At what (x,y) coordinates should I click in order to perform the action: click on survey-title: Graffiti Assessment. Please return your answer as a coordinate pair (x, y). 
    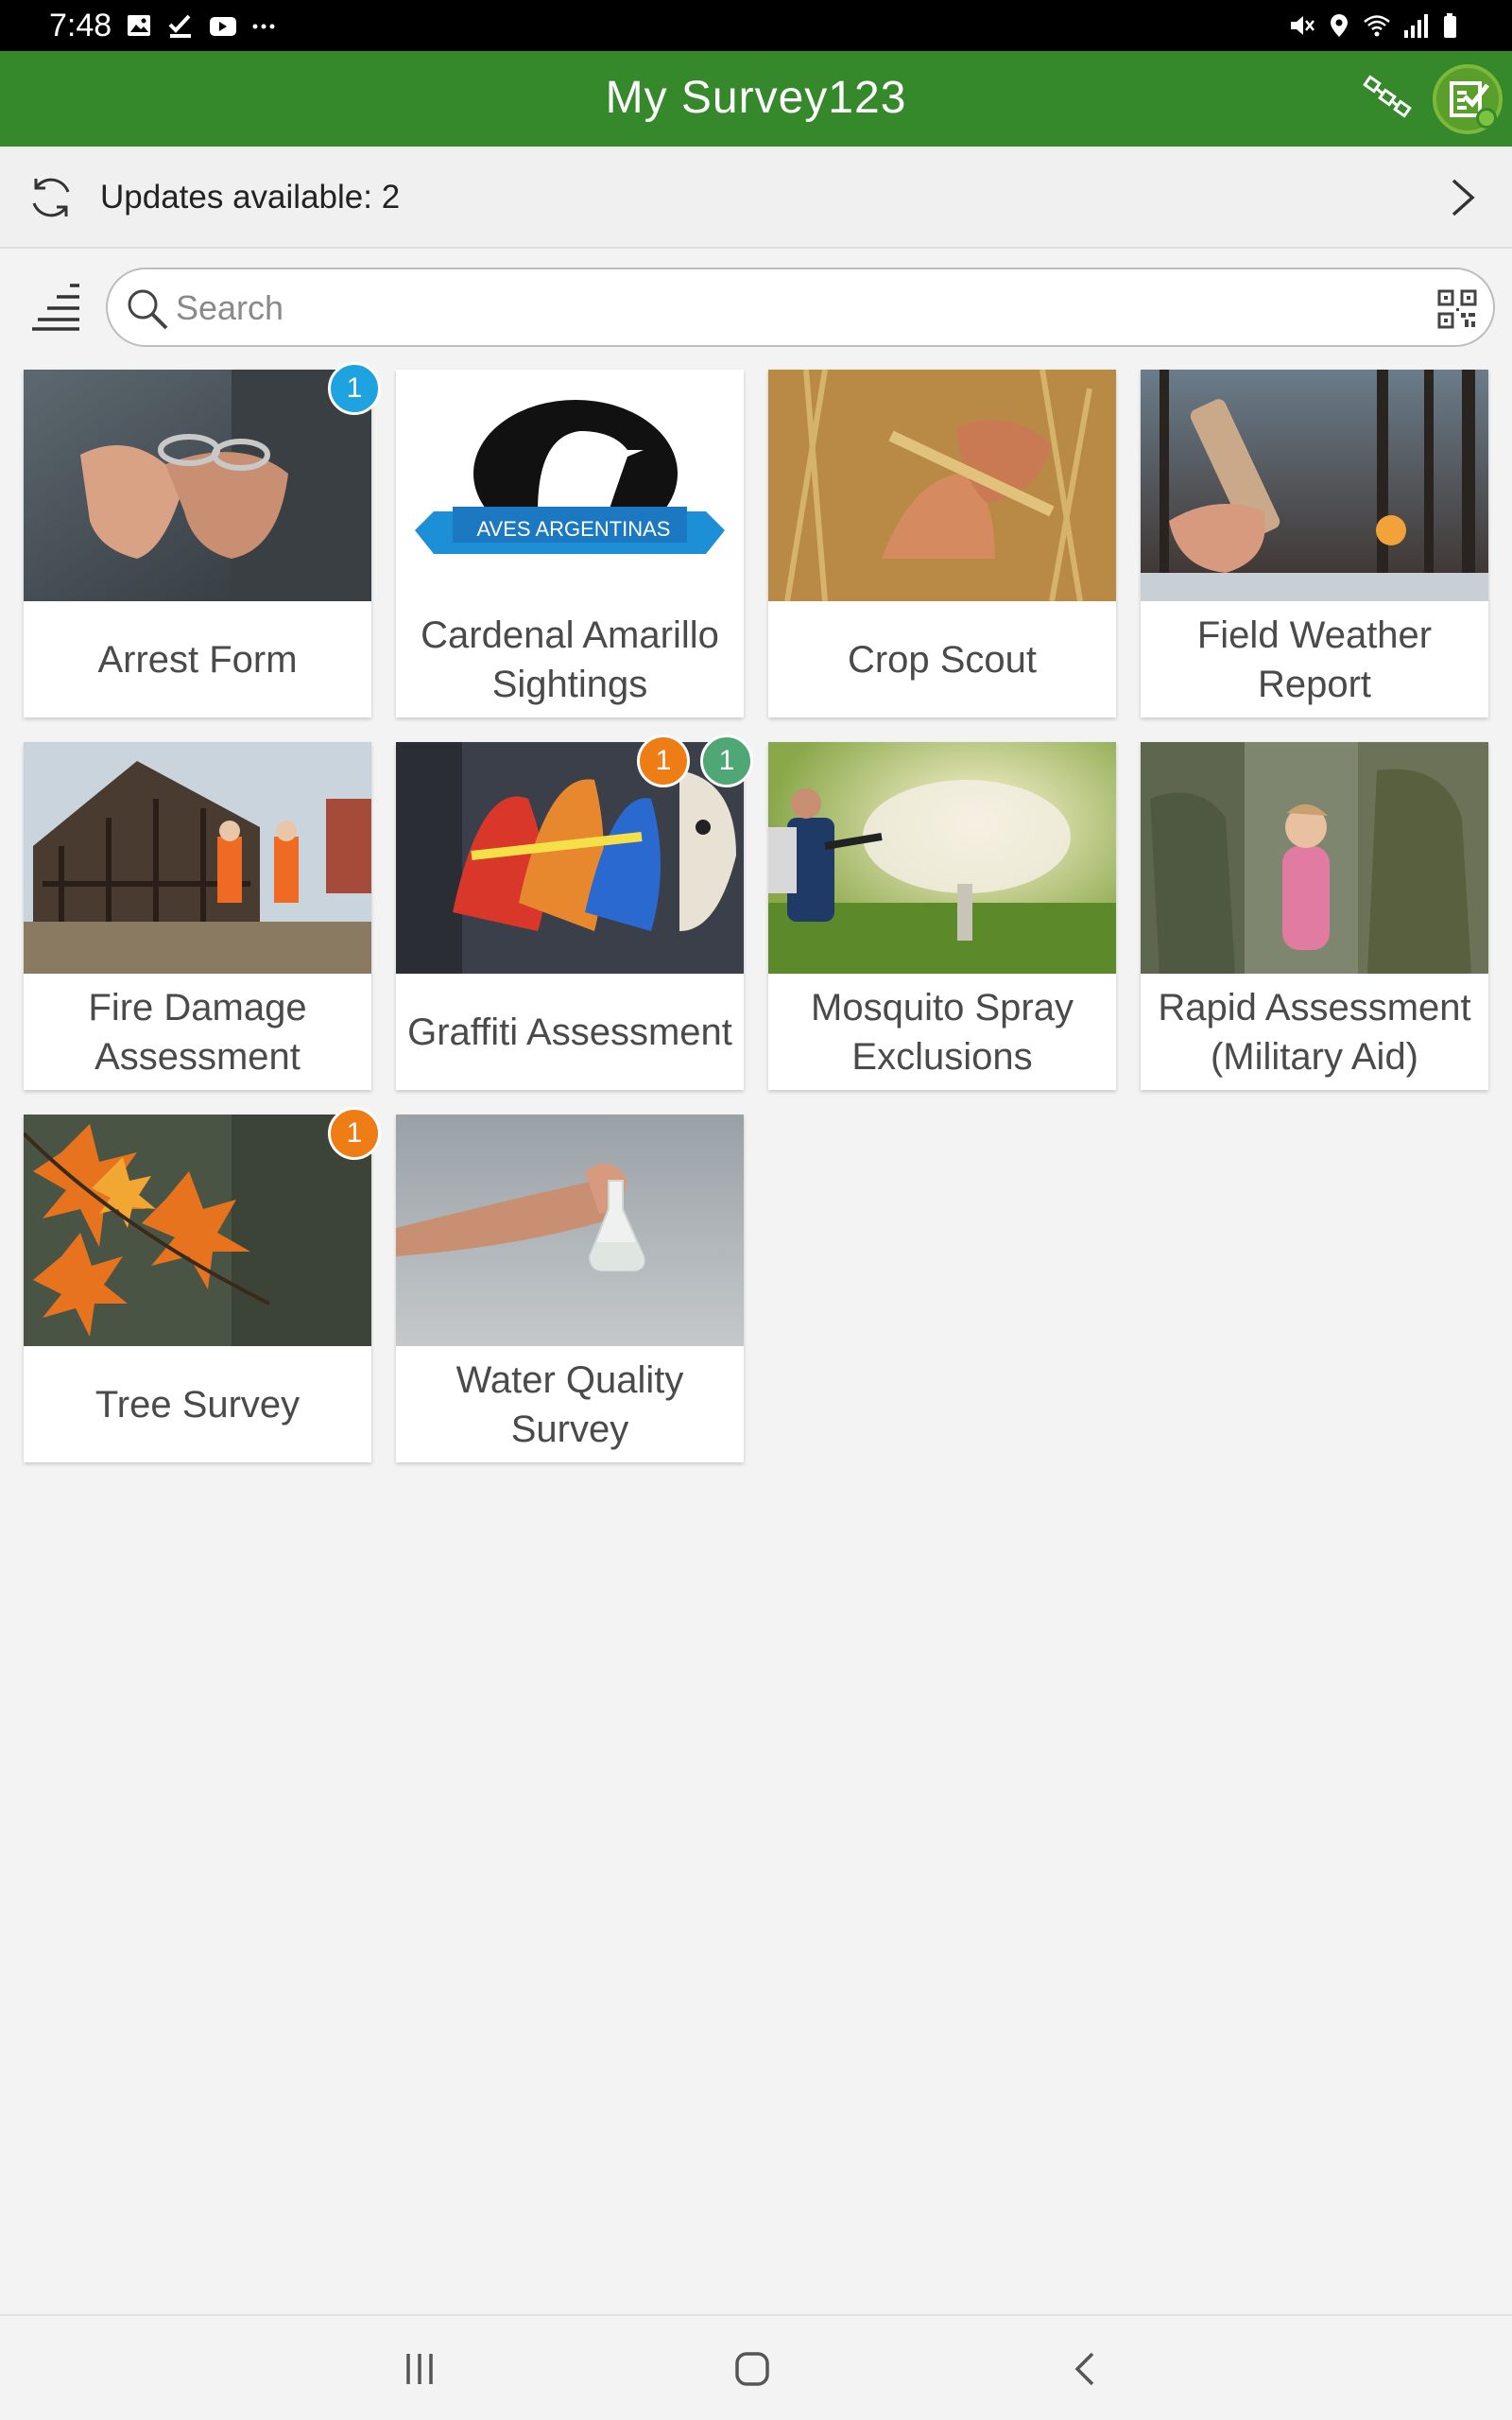
    Looking at the image, I should click on (569, 1032).